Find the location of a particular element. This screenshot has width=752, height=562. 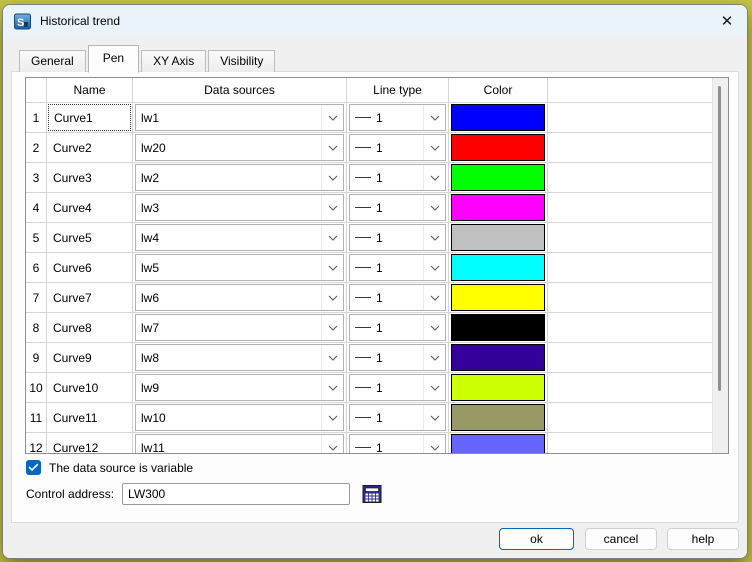

variable-source-checkbox is located at coordinates (33, 467).